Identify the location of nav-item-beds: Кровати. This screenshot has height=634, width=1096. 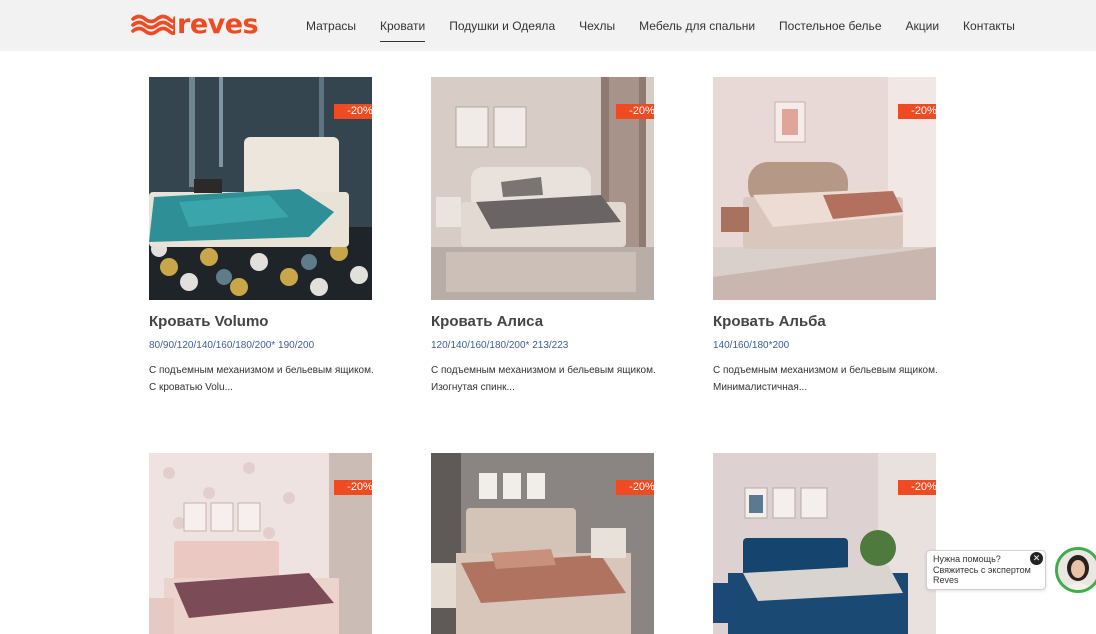
(403, 30).